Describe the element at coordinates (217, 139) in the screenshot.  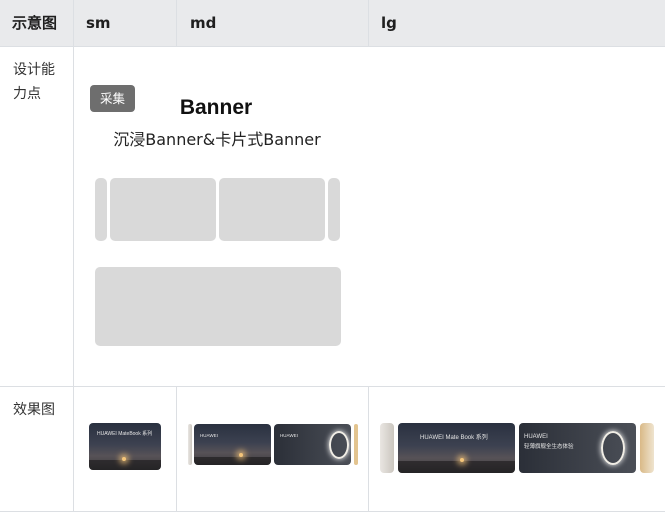
I see `banner-subtitle: 沉浸Banner&卡片式Banner` at that location.